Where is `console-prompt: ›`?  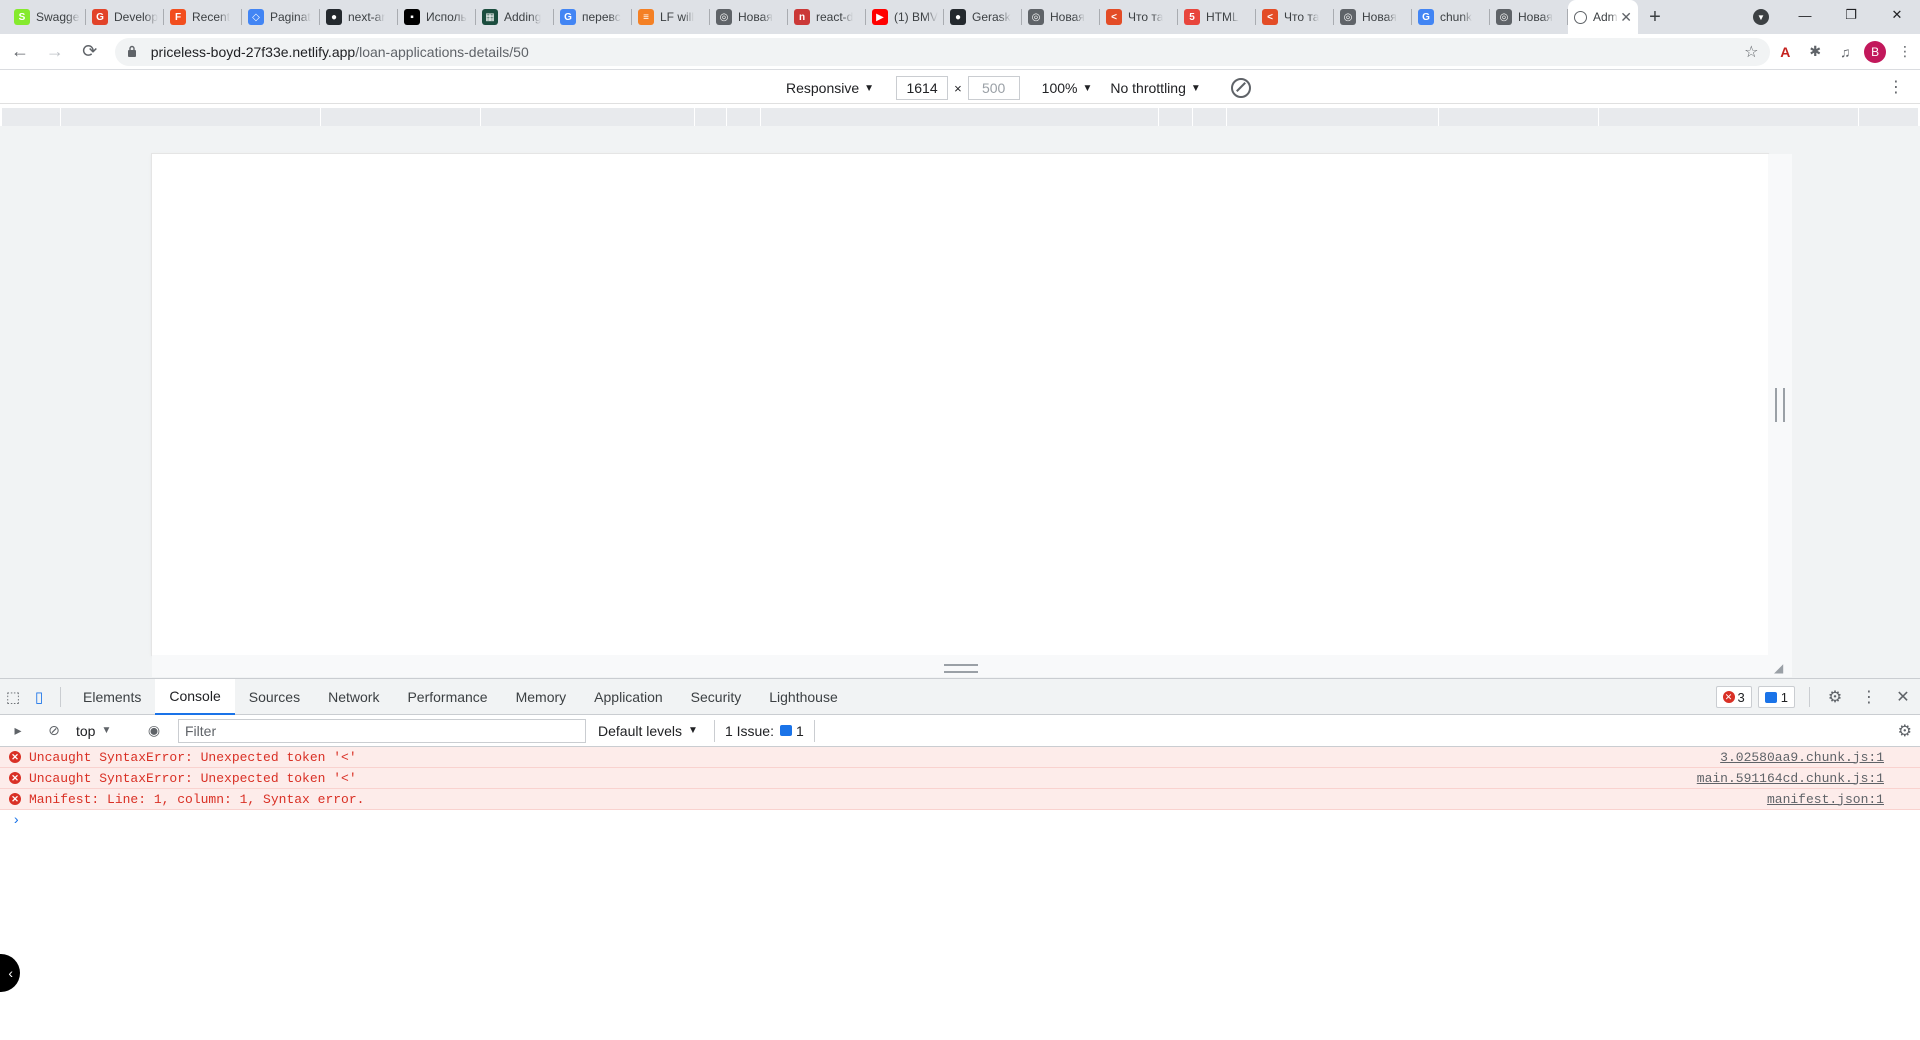
console-prompt: › is located at coordinates (960, 821).